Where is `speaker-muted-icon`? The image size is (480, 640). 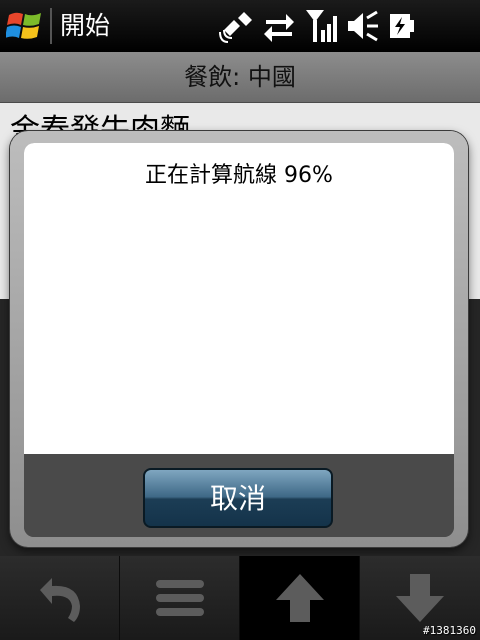
speaker-muted-icon is located at coordinates (363, 26).